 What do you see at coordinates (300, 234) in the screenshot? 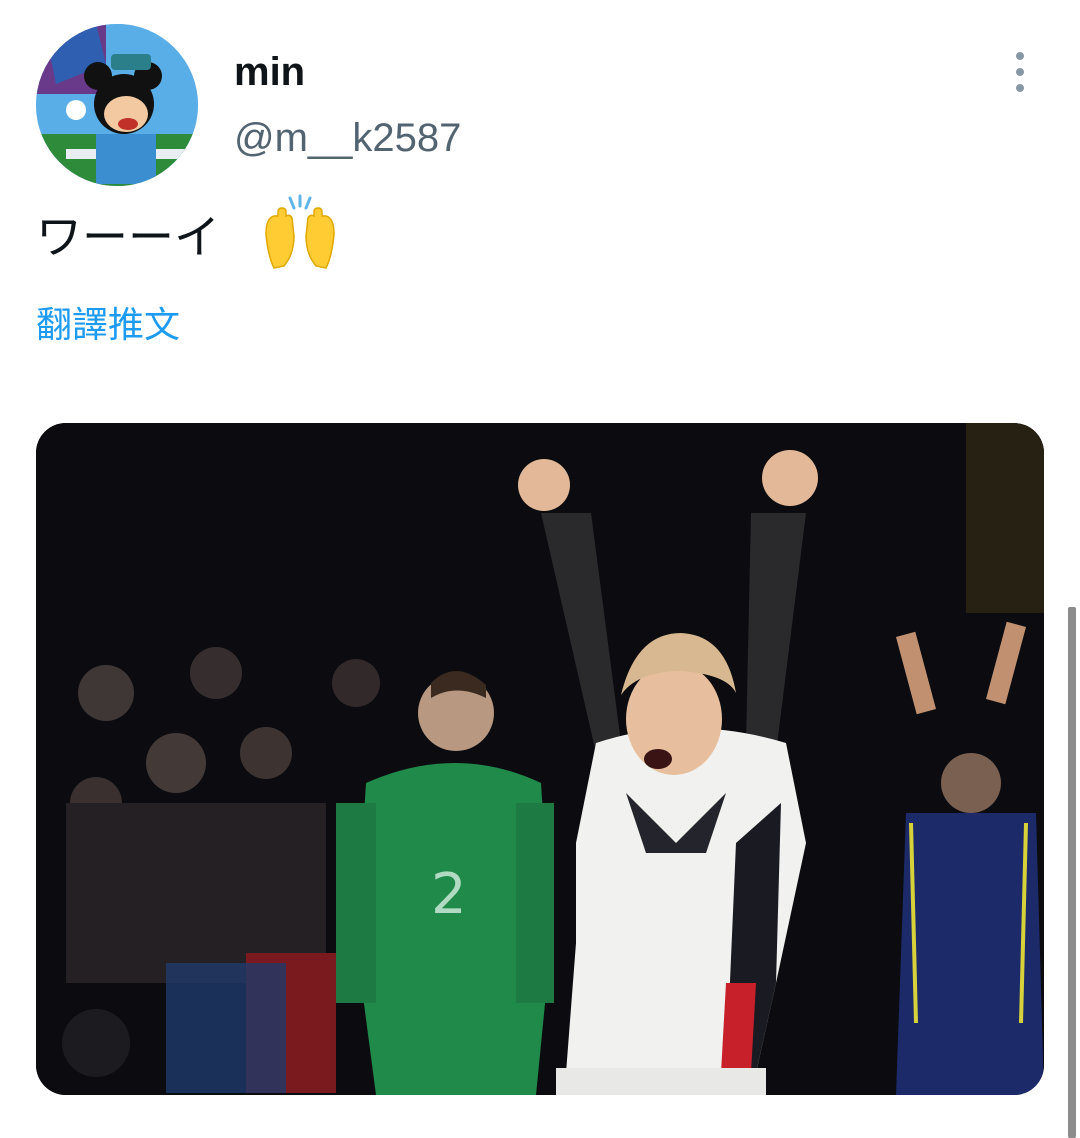
I see `raising-hands-icon` at bounding box center [300, 234].